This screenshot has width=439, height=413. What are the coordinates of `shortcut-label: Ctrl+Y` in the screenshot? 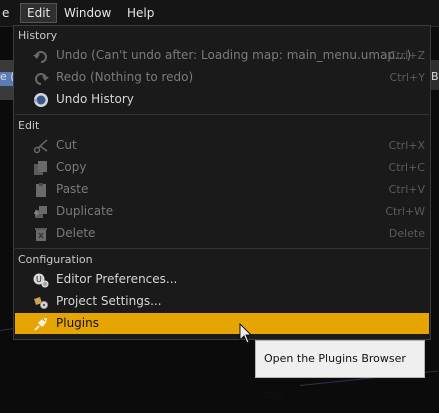 It's located at (407, 77).